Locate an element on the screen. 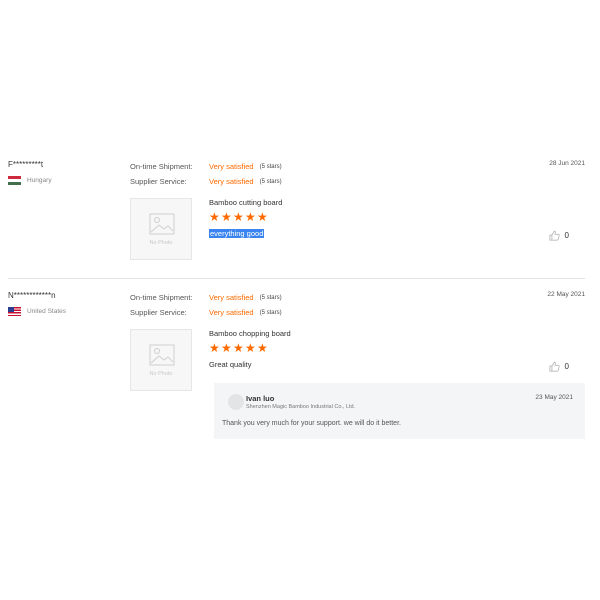 This screenshot has width=600, height=600. country-name: United States is located at coordinates (47, 311).